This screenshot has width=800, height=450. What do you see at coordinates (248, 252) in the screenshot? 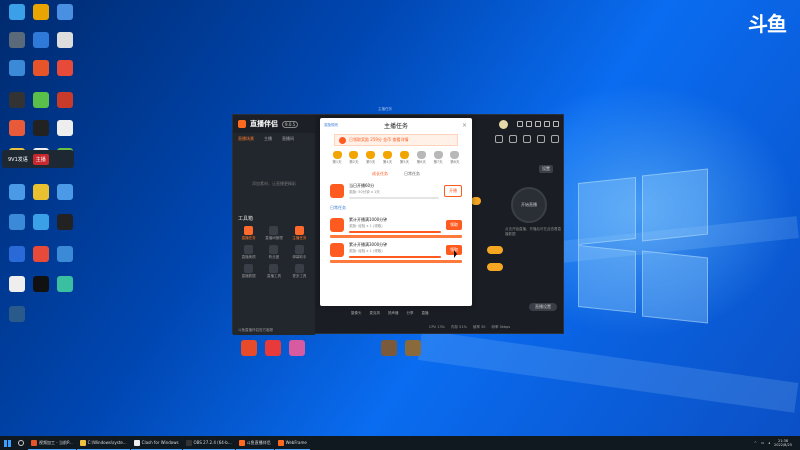
I see `tool-item: 直播美颜` at bounding box center [248, 252].